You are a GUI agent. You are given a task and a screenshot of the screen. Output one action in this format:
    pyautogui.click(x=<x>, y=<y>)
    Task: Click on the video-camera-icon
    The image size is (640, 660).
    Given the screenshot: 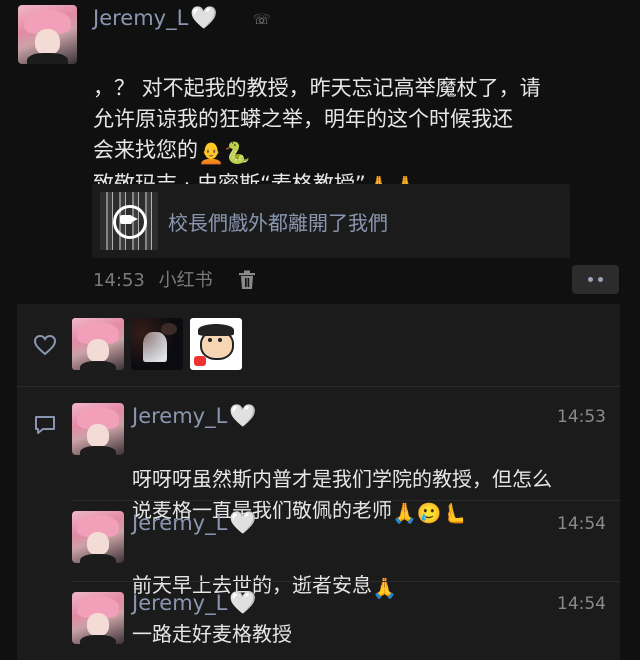 What is the action you would take?
    pyautogui.click(x=129, y=219)
    